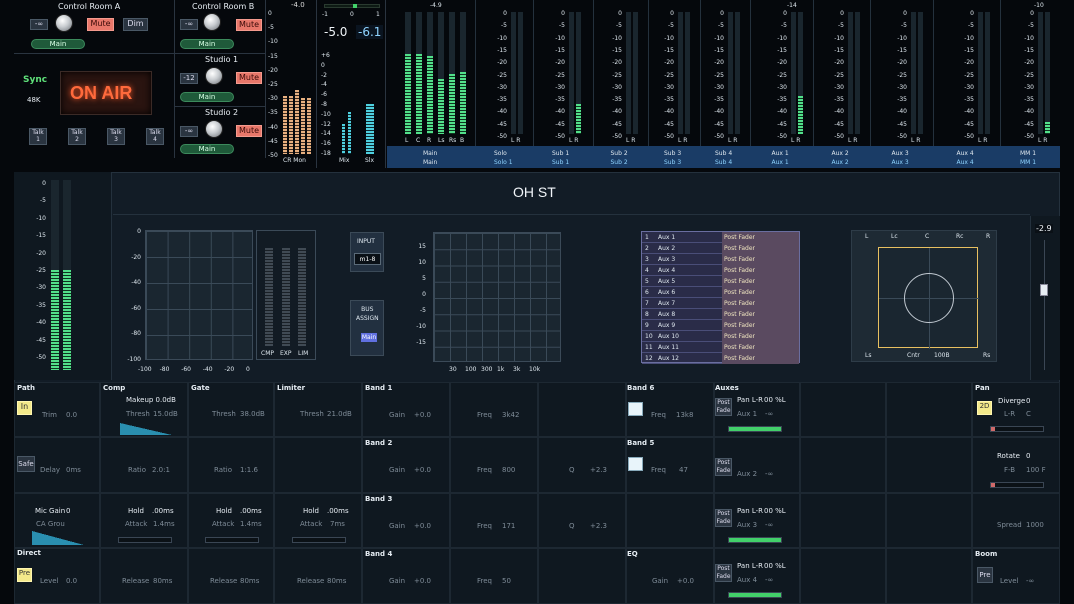  What do you see at coordinates (41, 288) in the screenshot?
I see `channel-meter-tick: -30` at bounding box center [41, 288].